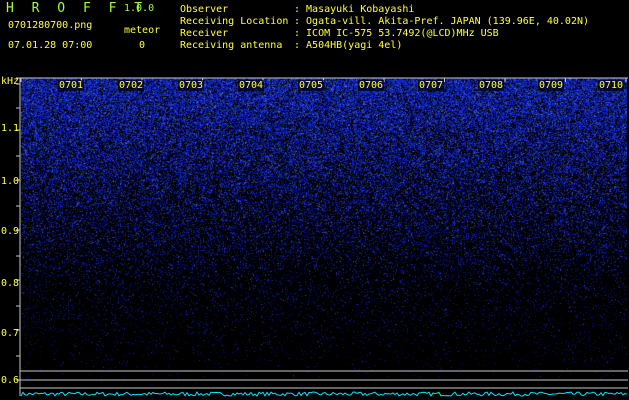  What do you see at coordinates (50, 45) in the screenshot?
I see `date-time: 07.01.28 07:00` at bounding box center [50, 45].